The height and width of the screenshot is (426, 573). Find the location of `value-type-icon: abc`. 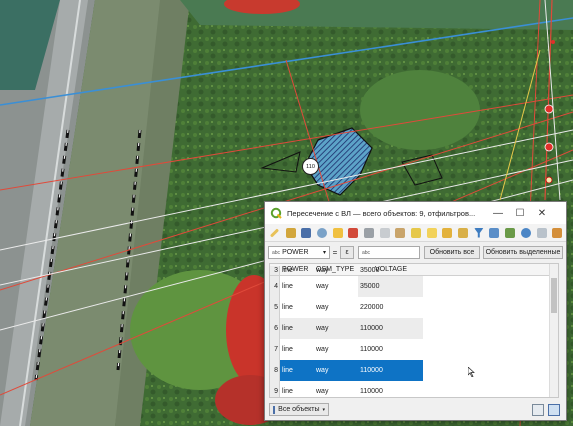

value-type-icon: abc is located at coordinates (366, 252).